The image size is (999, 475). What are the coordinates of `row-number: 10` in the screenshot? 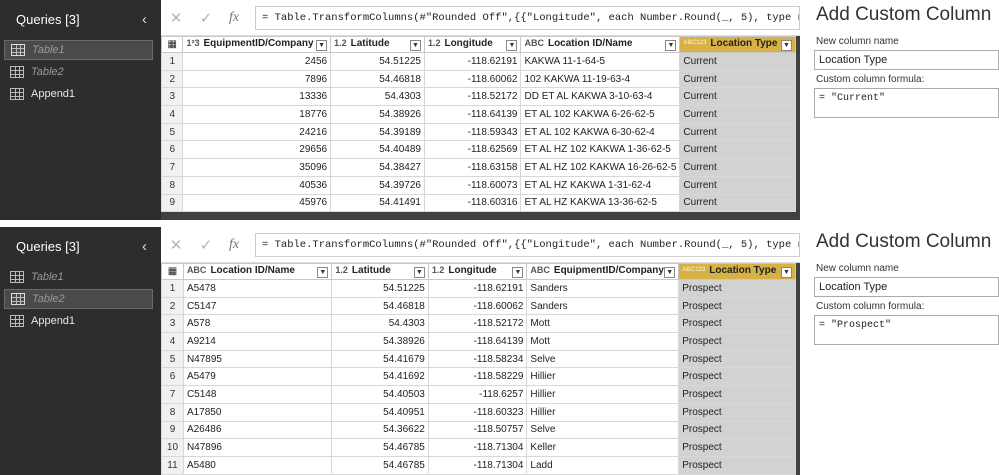 It's located at (172, 447).